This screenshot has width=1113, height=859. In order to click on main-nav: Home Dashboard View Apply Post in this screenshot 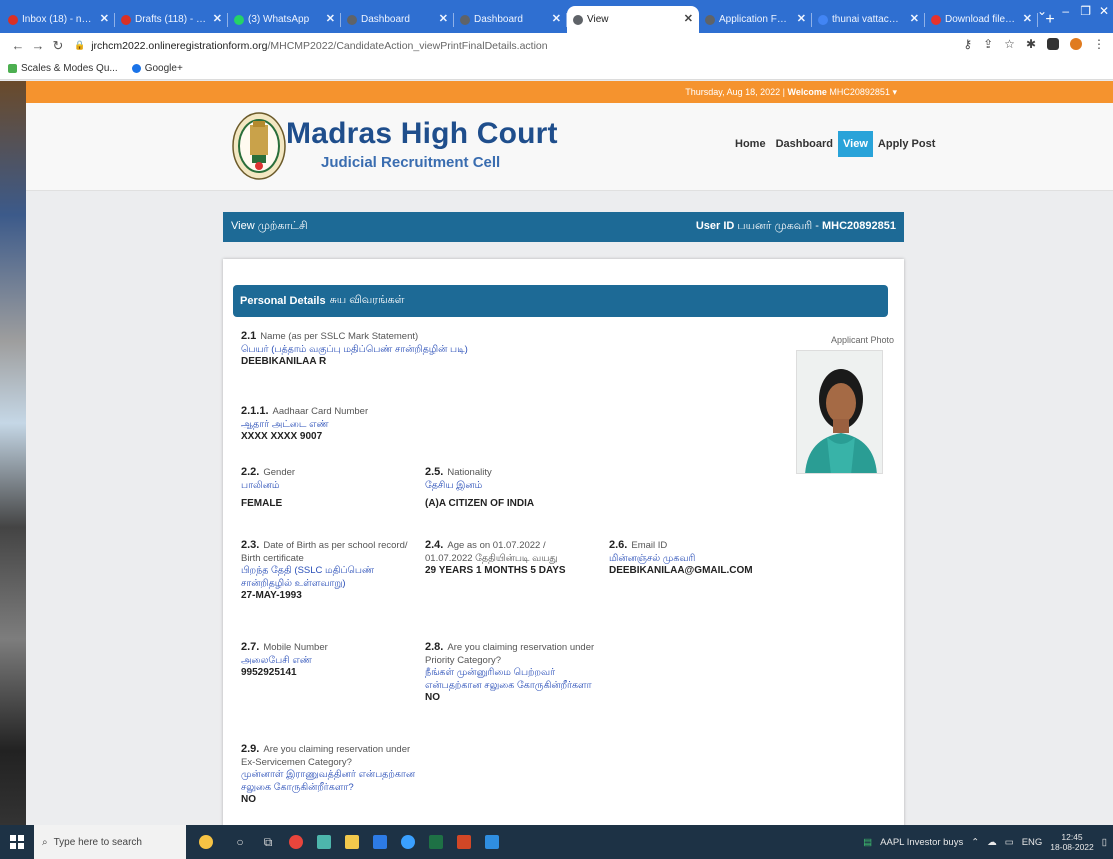, I will do `click(835, 144)`.